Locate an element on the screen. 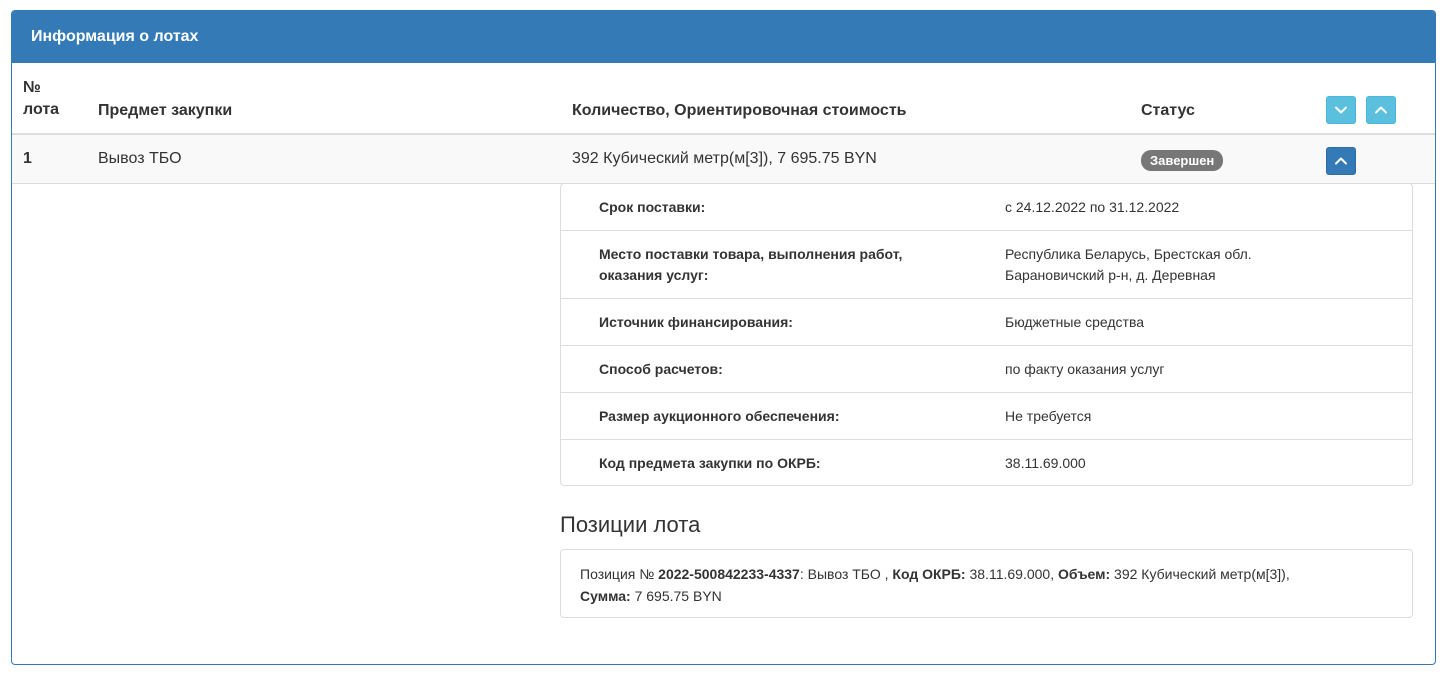 Image resolution: width=1454 pixels, height=677 pixels. header-lot-number: № лота is located at coordinates (41, 98).